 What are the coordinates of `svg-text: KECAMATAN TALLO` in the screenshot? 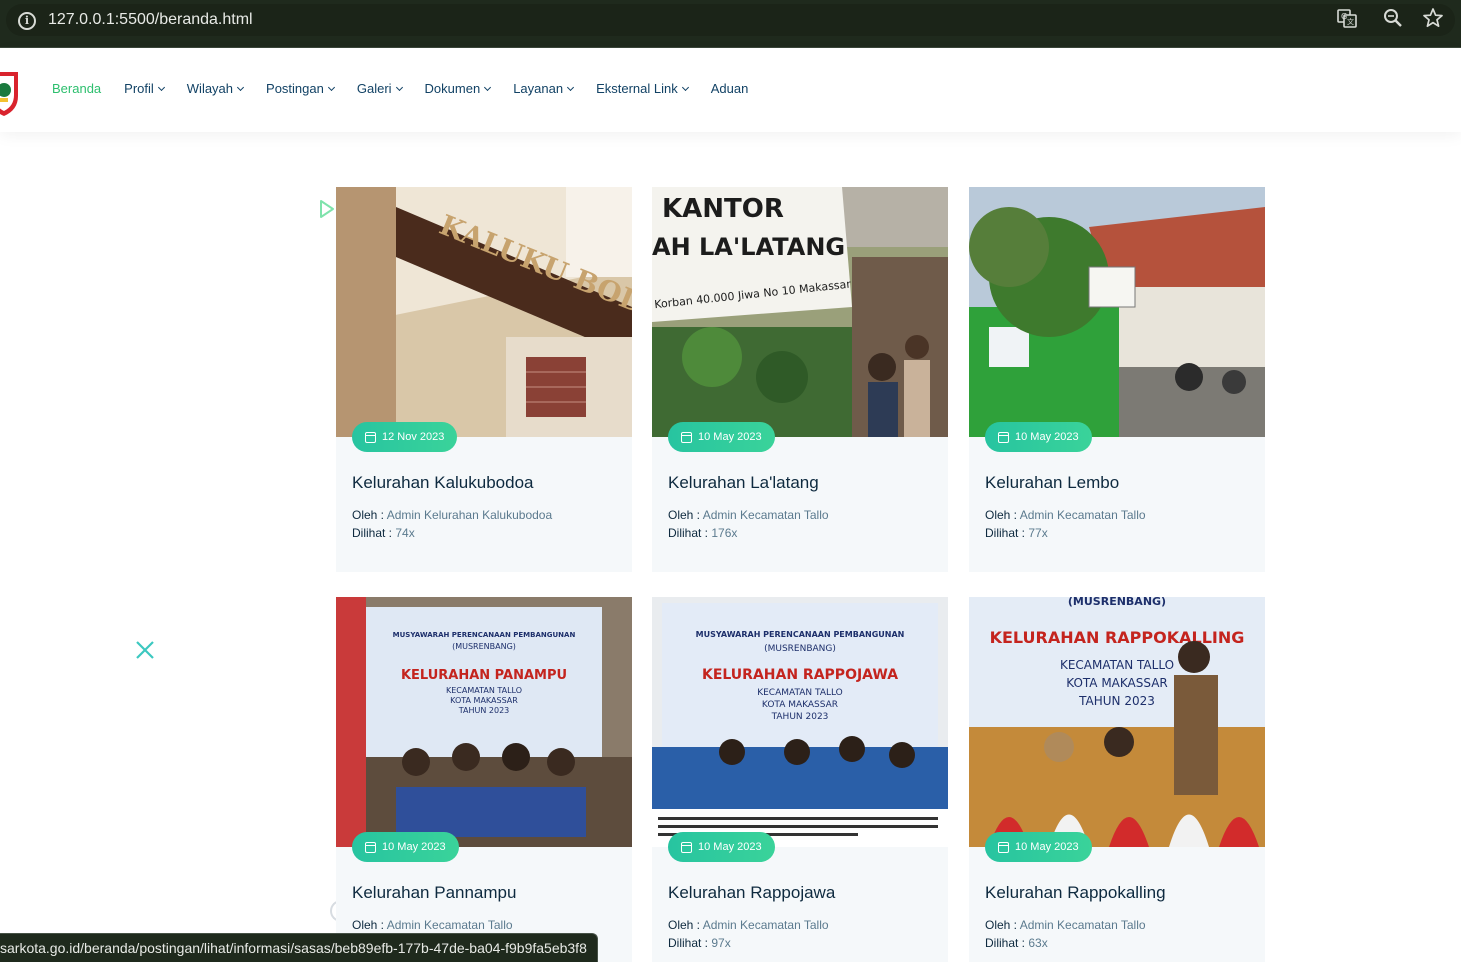 It's located at (800, 693).